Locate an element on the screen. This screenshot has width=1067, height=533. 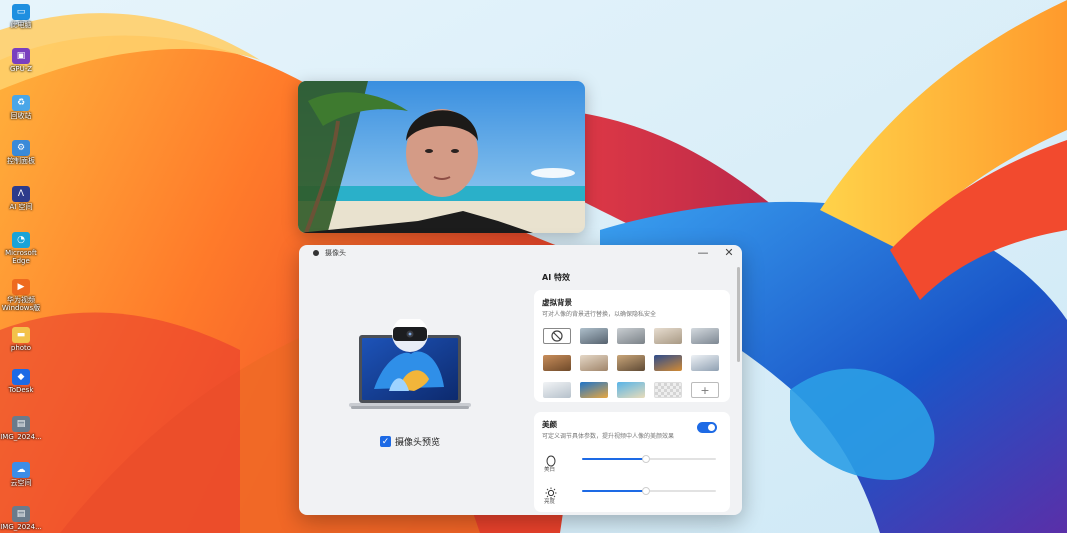
beauty-slider-label: 美白 is located at coordinates (550, 470).